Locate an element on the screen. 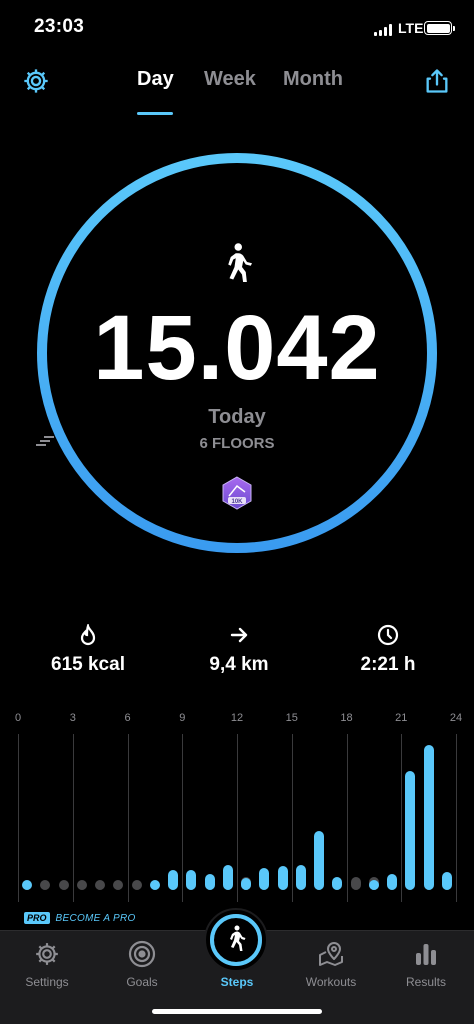 Image resolution: width=474 pixels, height=1024 pixels. tab-bar-steps-label: Steps is located at coordinates (237, 982).